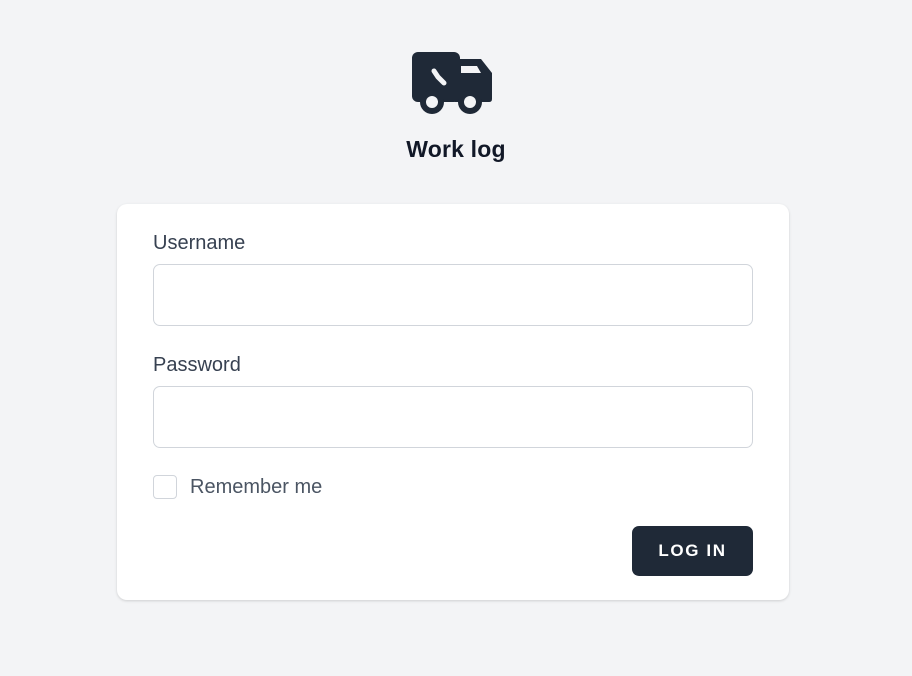 The image size is (912, 676). I want to click on app-title: Work log, so click(456, 149).